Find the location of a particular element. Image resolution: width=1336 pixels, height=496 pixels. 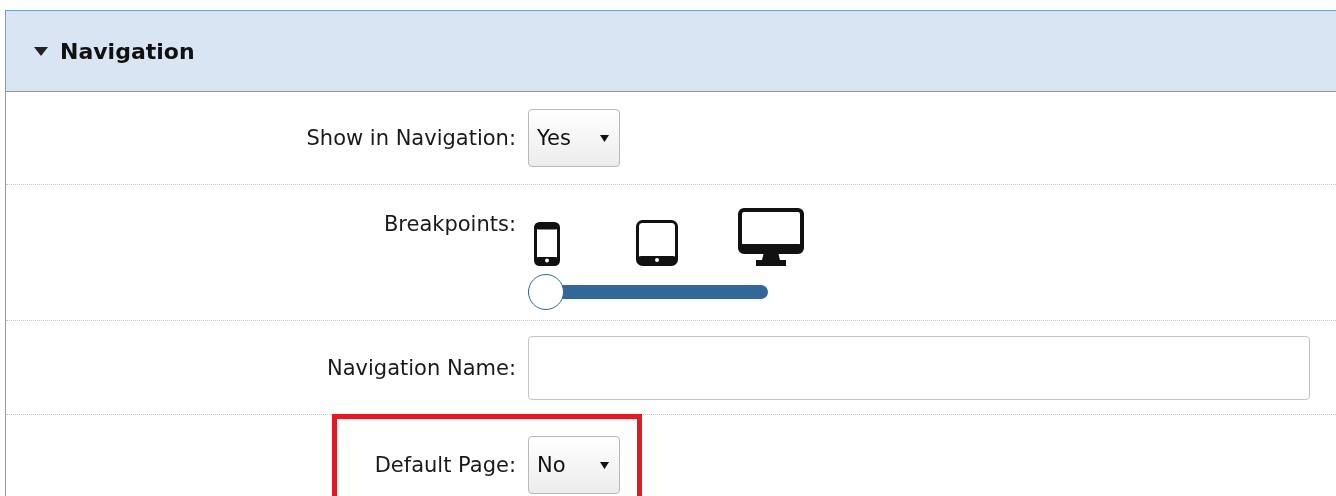

field-label: Navigation Name: is located at coordinates (421, 367).